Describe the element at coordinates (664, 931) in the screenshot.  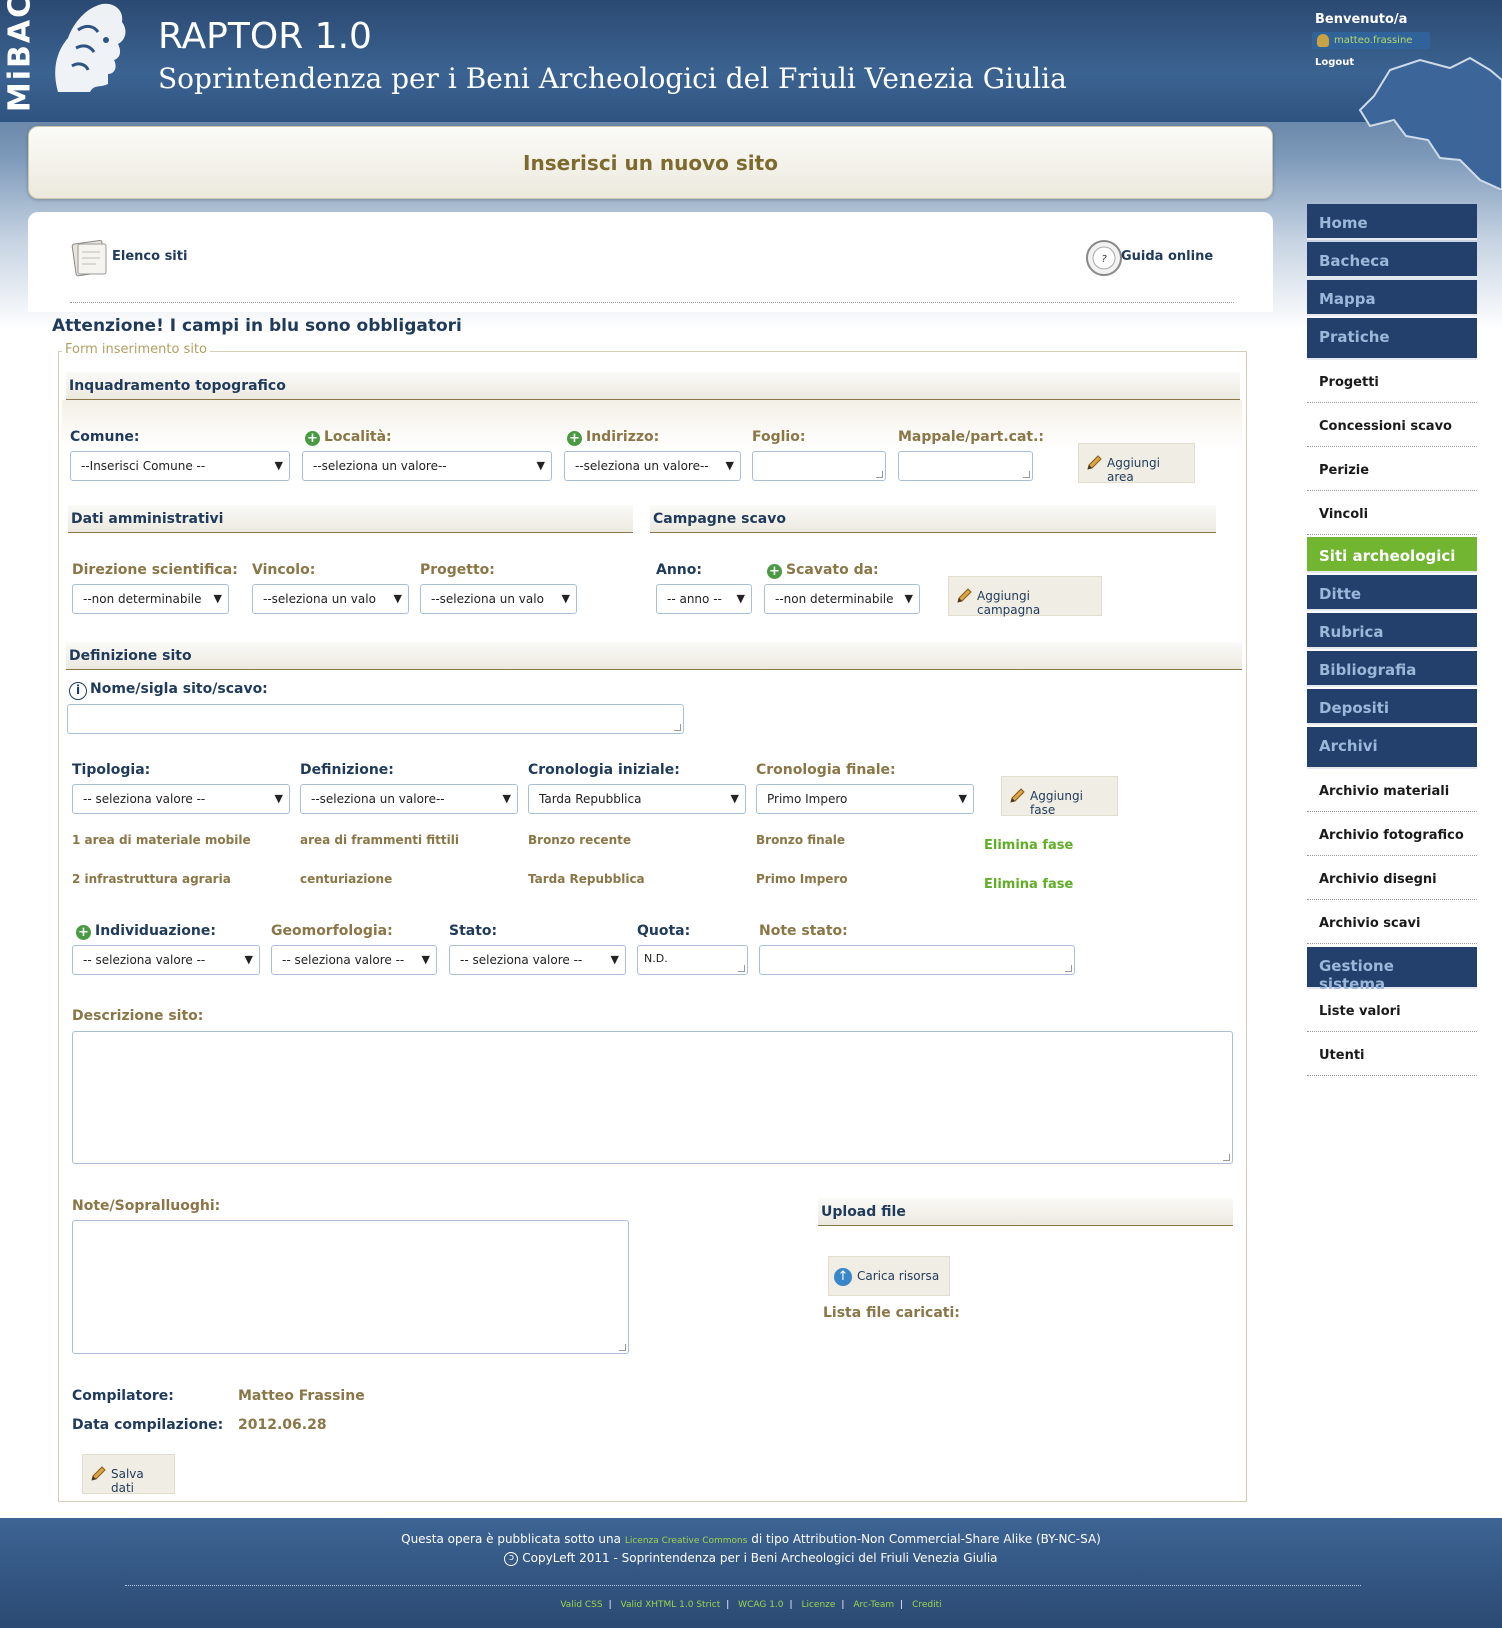
I see `quota-label: Quota:` at that location.